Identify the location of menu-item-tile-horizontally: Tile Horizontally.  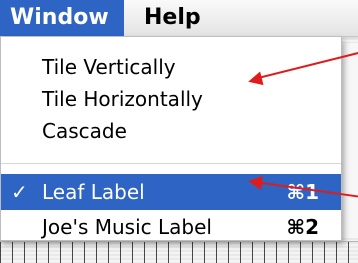
(171, 99).